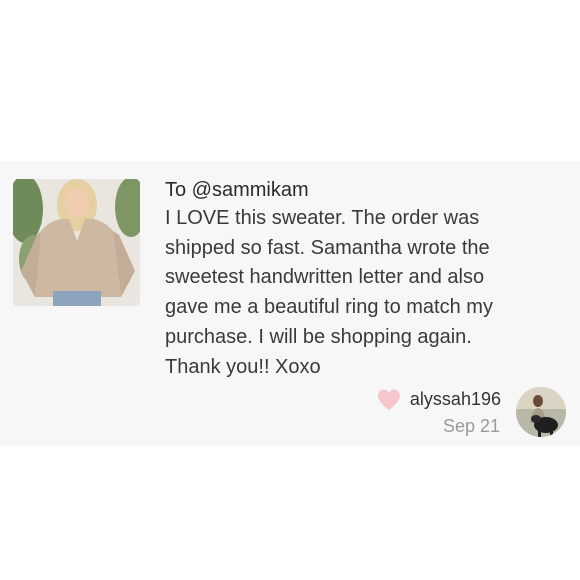 Image resolution: width=580 pixels, height=580 pixels. I want to click on heart-icon, so click(389, 400).